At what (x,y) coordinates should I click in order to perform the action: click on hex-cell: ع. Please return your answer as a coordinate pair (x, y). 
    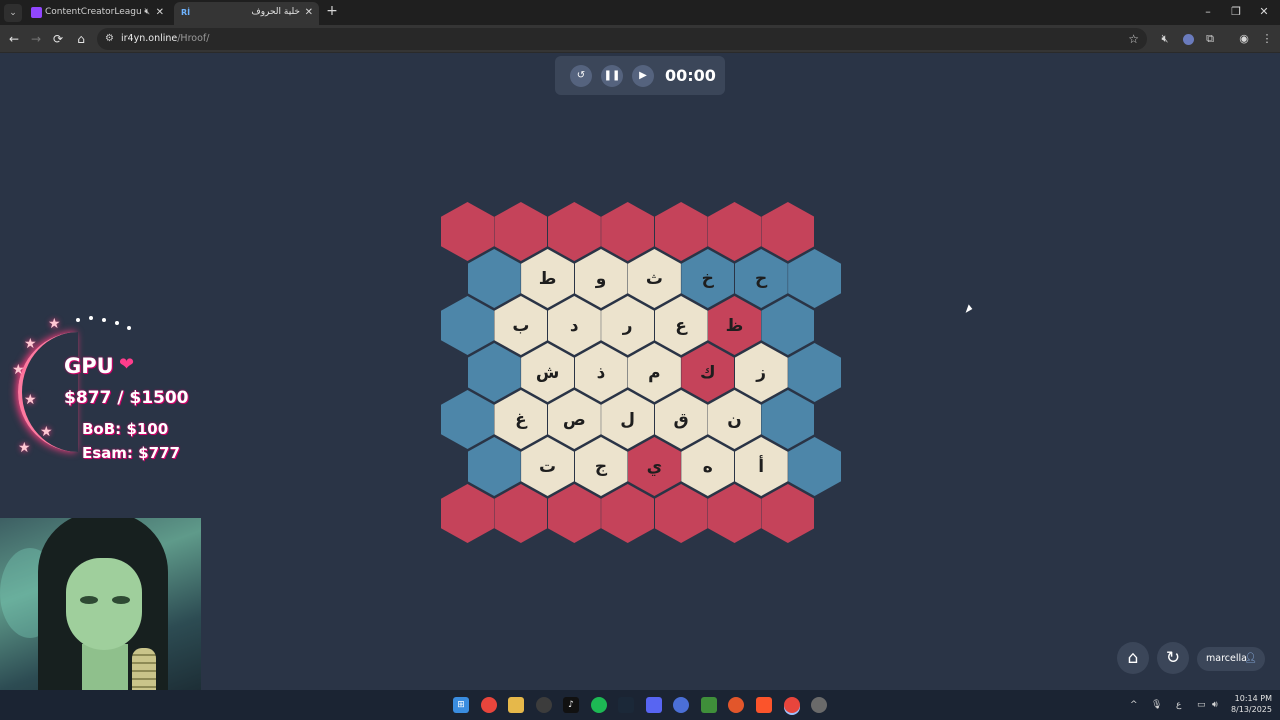
    Looking at the image, I should click on (681, 325).